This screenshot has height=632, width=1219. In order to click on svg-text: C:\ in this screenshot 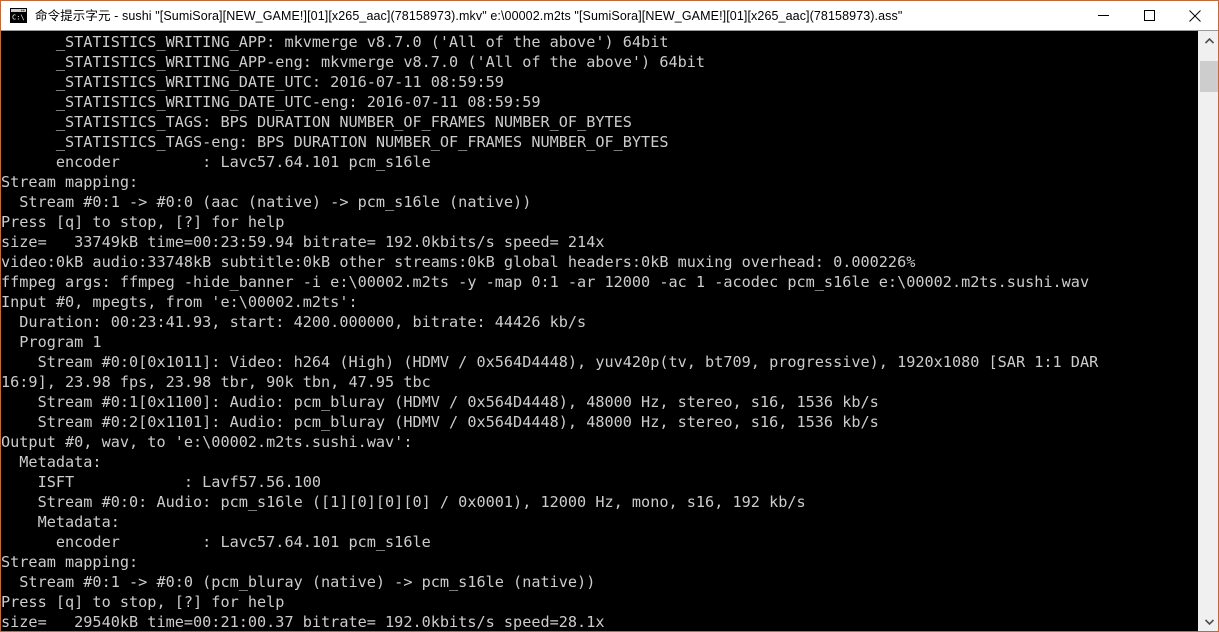, I will do `click(18, 18)`.